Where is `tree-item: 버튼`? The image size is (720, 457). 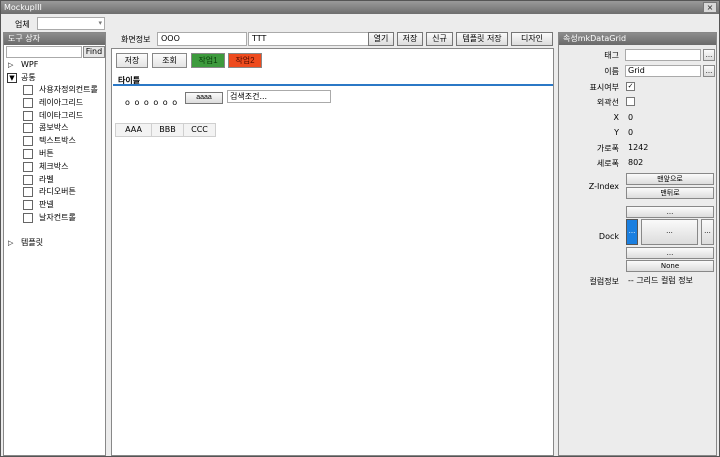 tree-item: 버튼 is located at coordinates (54, 154).